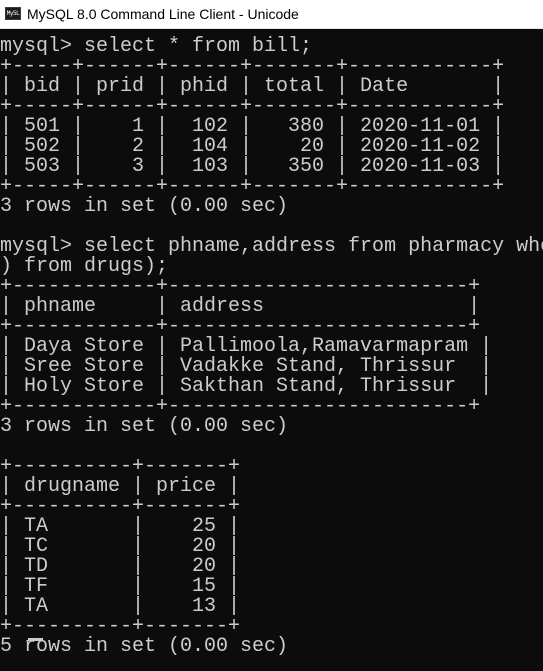 The height and width of the screenshot is (671, 543). What do you see at coordinates (120, 606) in the screenshot?
I see `console-line: | TA | 13 |` at bounding box center [120, 606].